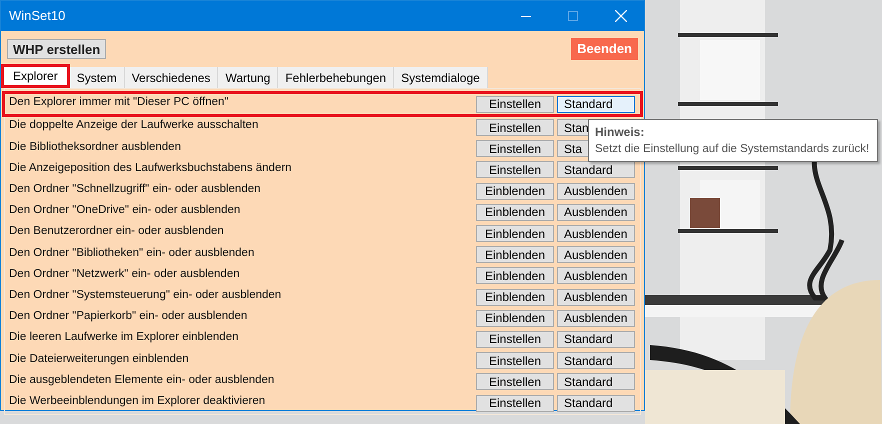 The image size is (882, 424). I want to click on setting-label: Den Ordner "Systemsteuerung" ein- oder ausblenden, so click(145, 295).